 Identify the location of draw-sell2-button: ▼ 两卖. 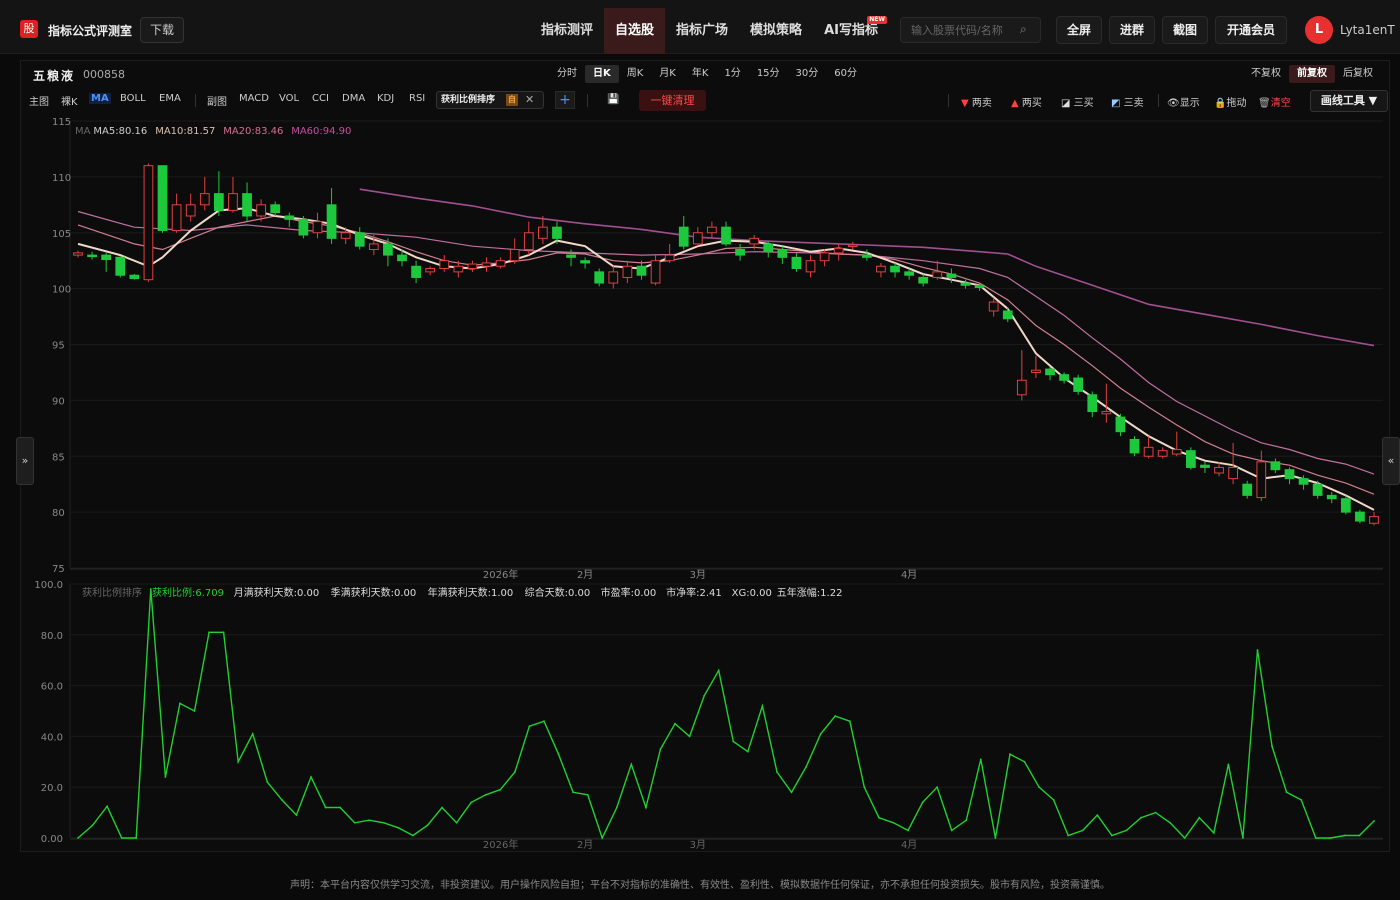
(976, 101).